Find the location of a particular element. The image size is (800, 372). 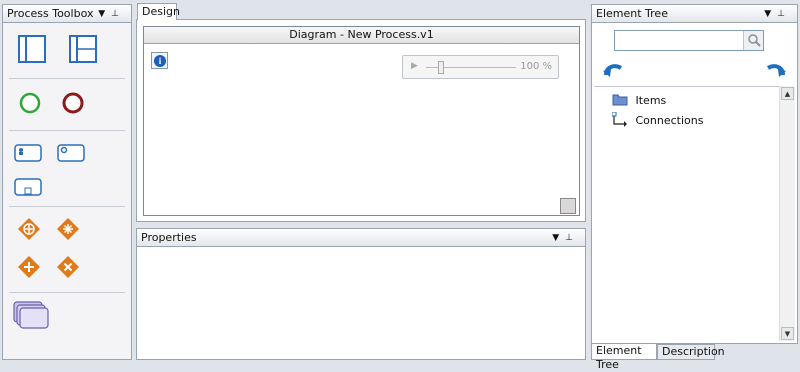

scroll-down-button: ▼ is located at coordinates (787, 333).